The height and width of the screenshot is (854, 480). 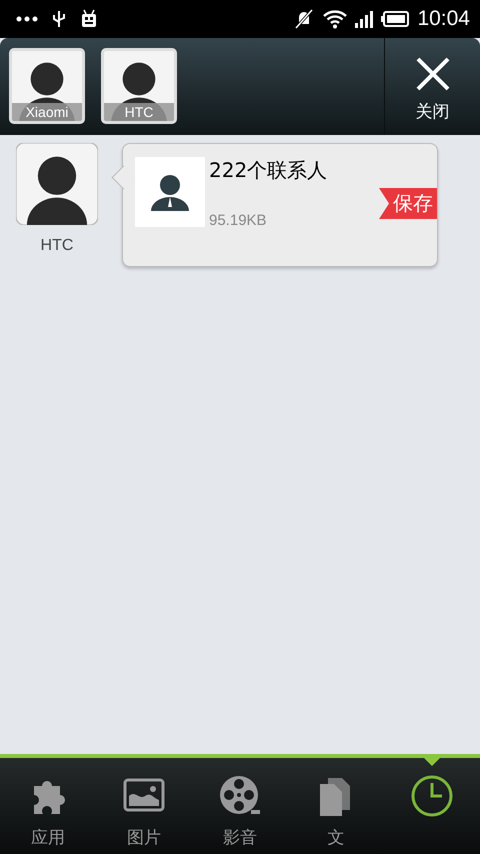 What do you see at coordinates (432, 796) in the screenshot?
I see `clock-icon` at bounding box center [432, 796].